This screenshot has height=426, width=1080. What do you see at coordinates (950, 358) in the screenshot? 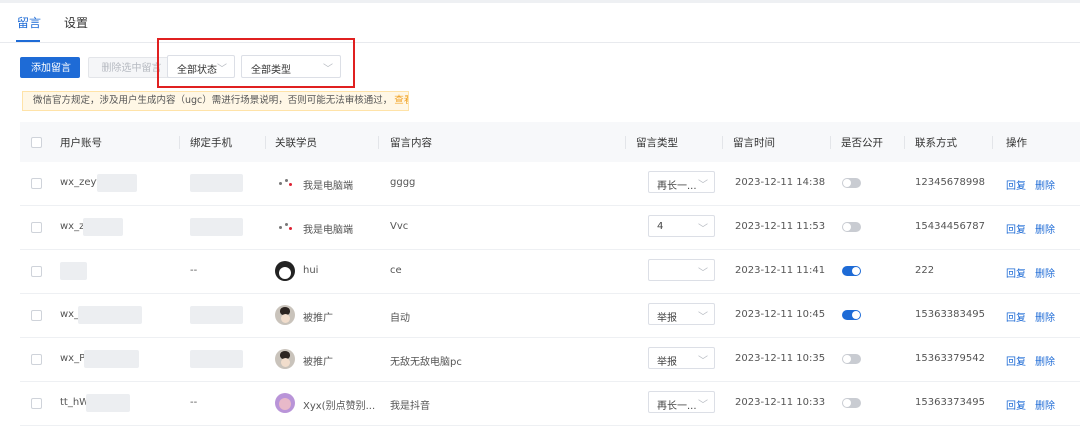
I see `contact-cell: 15363379542` at bounding box center [950, 358].